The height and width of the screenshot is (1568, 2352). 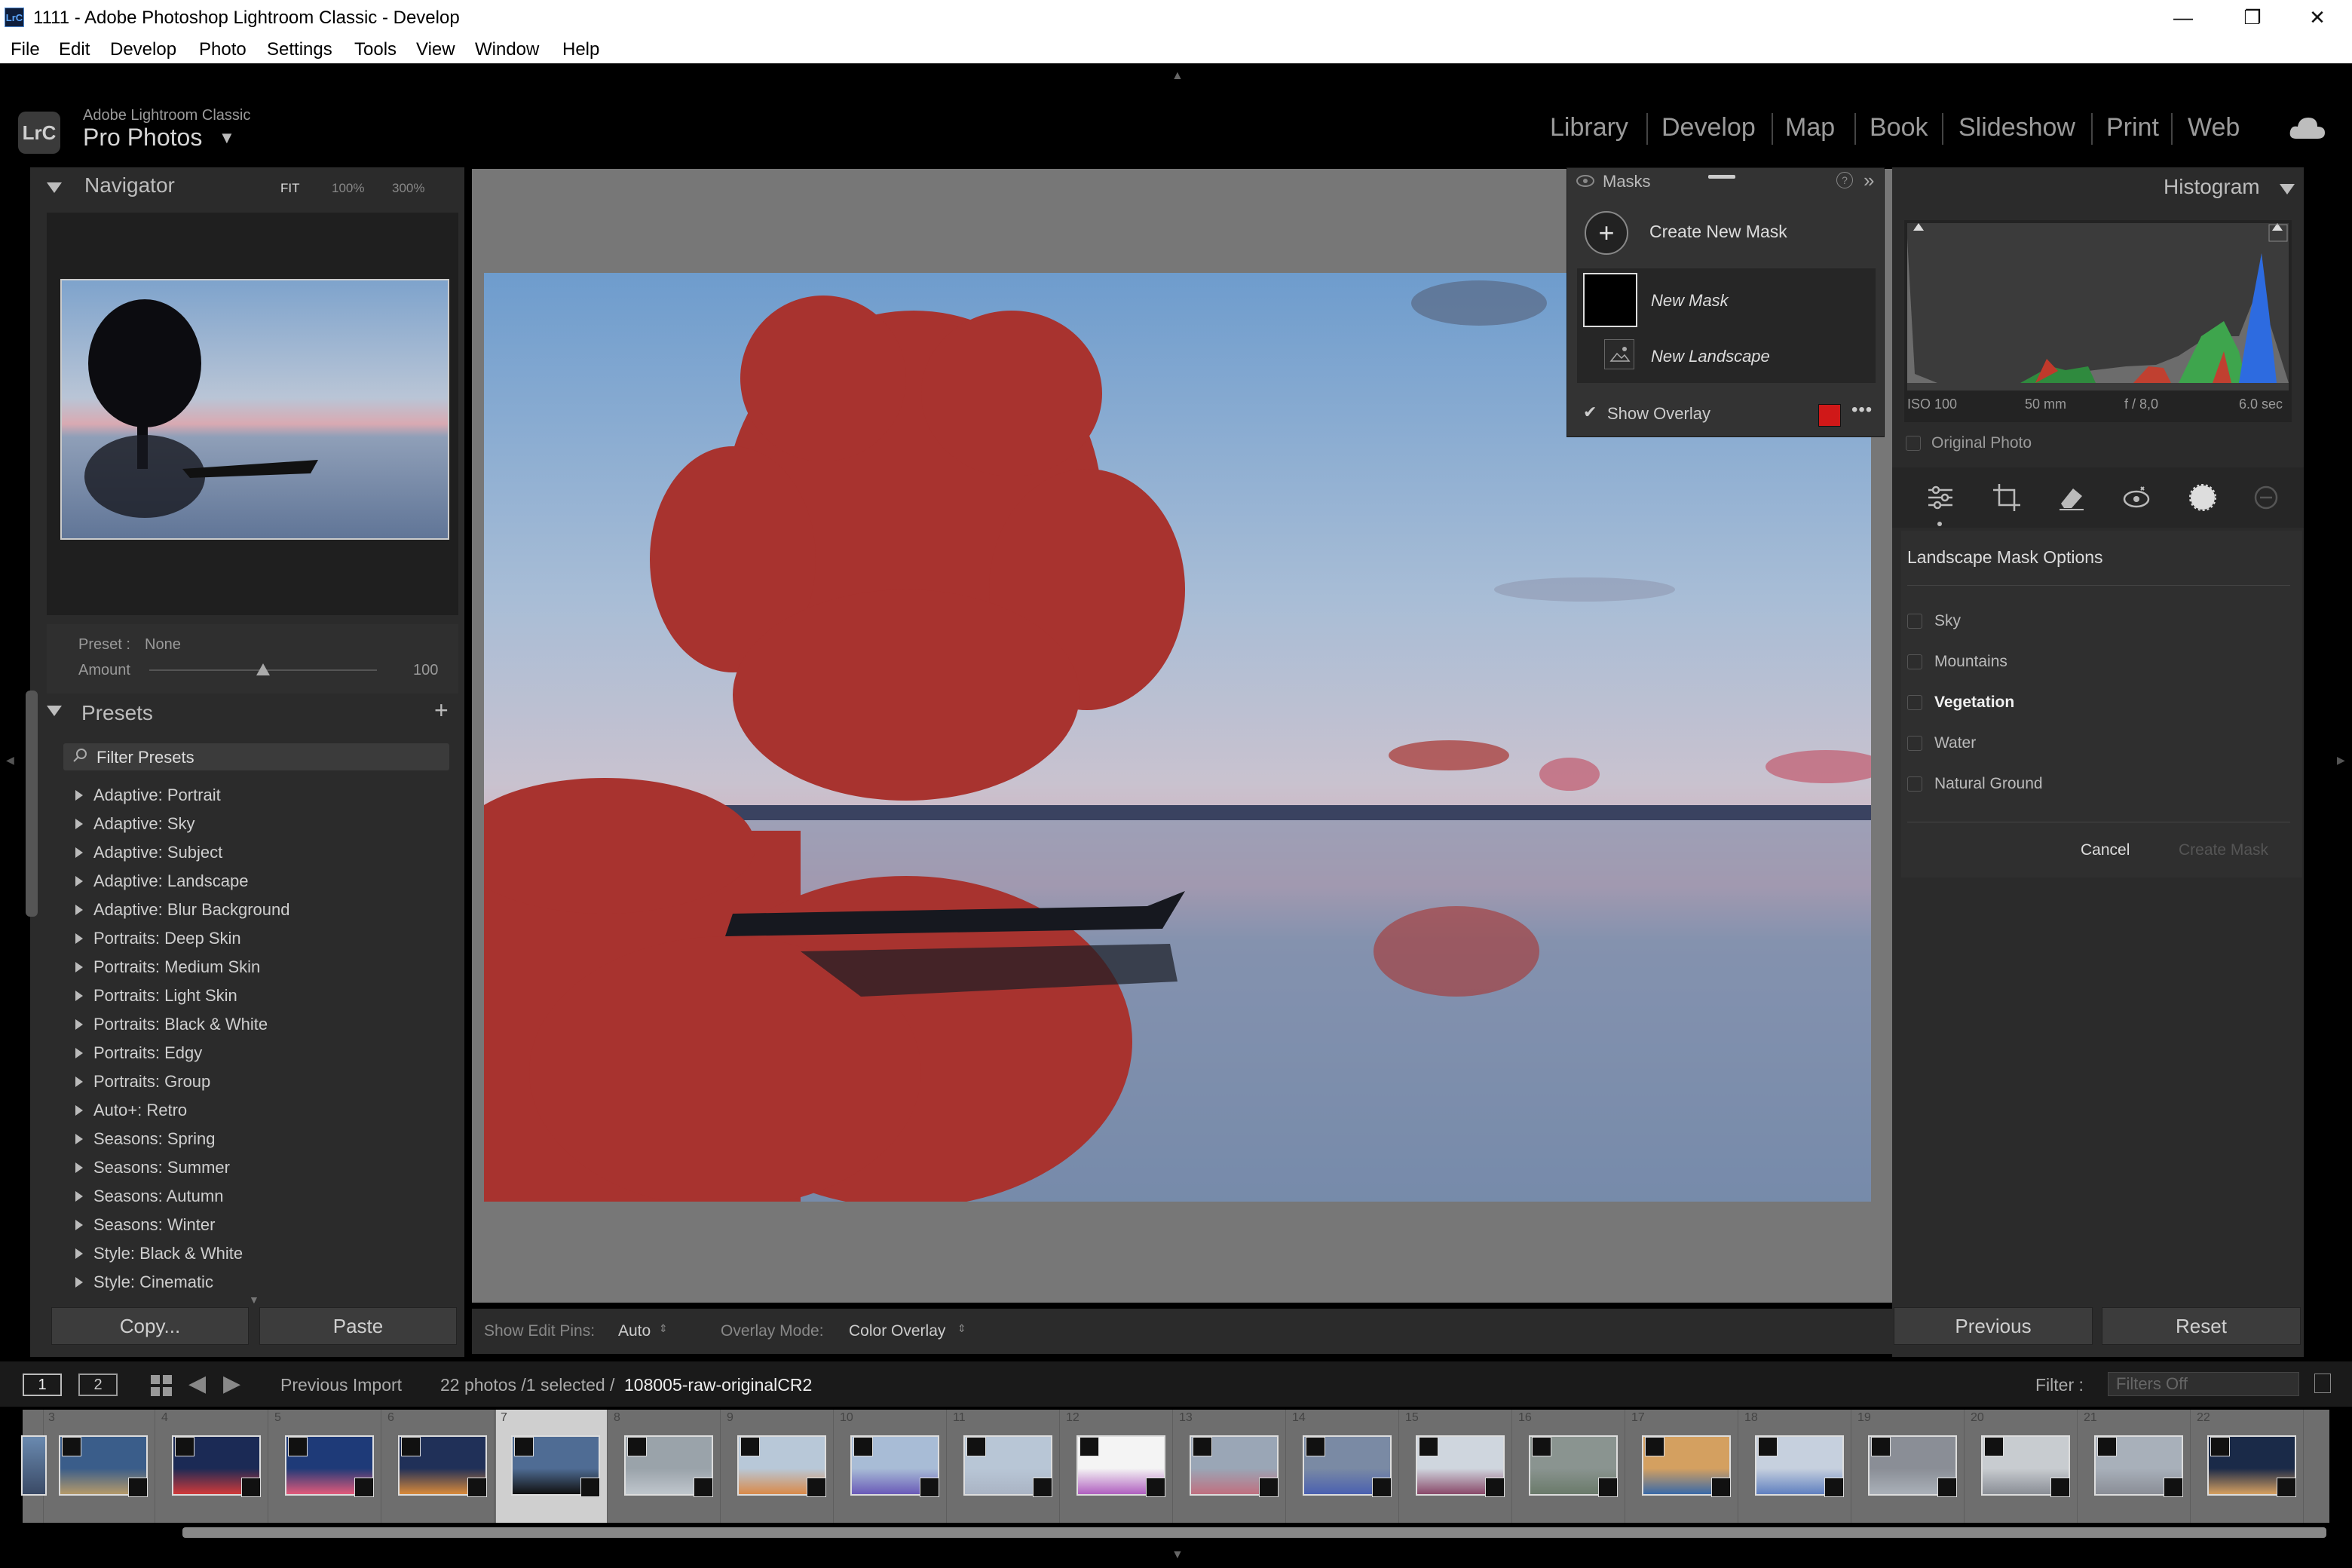 What do you see at coordinates (1569, 1466) in the screenshot?
I see `filmstrip-cell: 16` at bounding box center [1569, 1466].